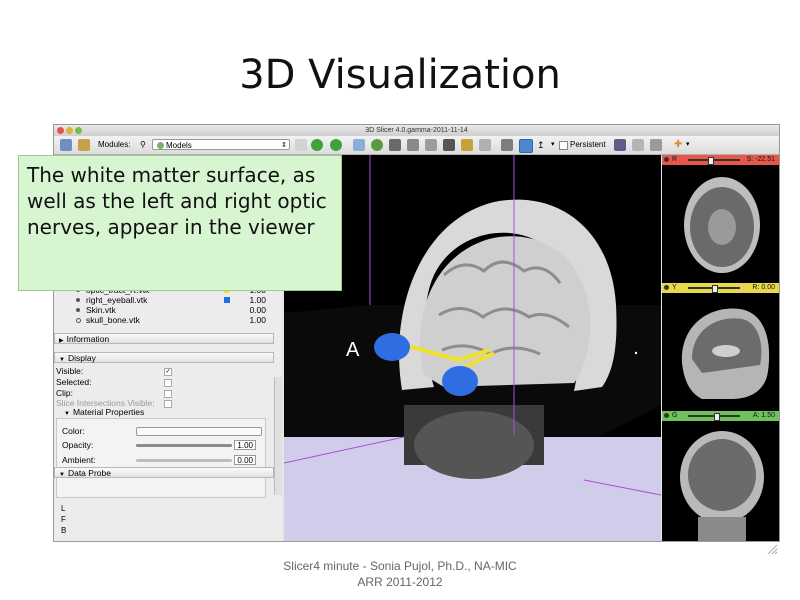 The width and height of the screenshot is (800, 600). I want to click on editor-icon, so click(449, 145).